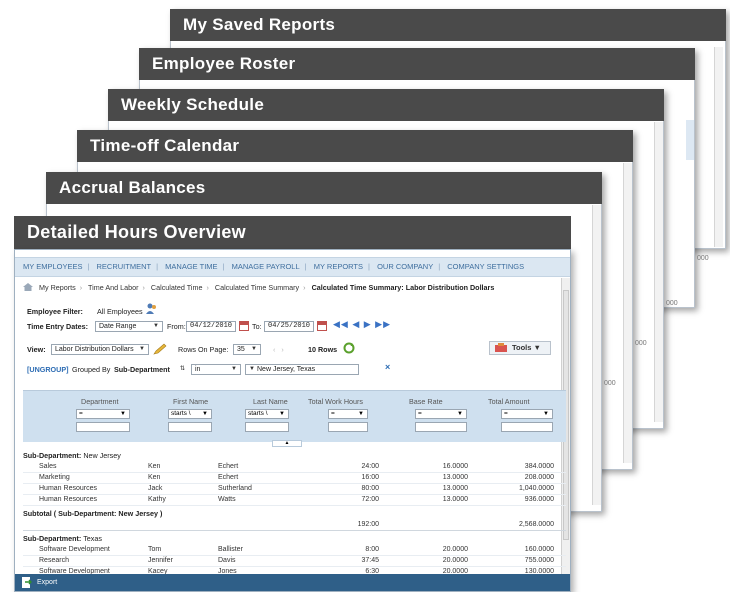  I want to click on filter-op-amount: = ▼, so click(527, 414).